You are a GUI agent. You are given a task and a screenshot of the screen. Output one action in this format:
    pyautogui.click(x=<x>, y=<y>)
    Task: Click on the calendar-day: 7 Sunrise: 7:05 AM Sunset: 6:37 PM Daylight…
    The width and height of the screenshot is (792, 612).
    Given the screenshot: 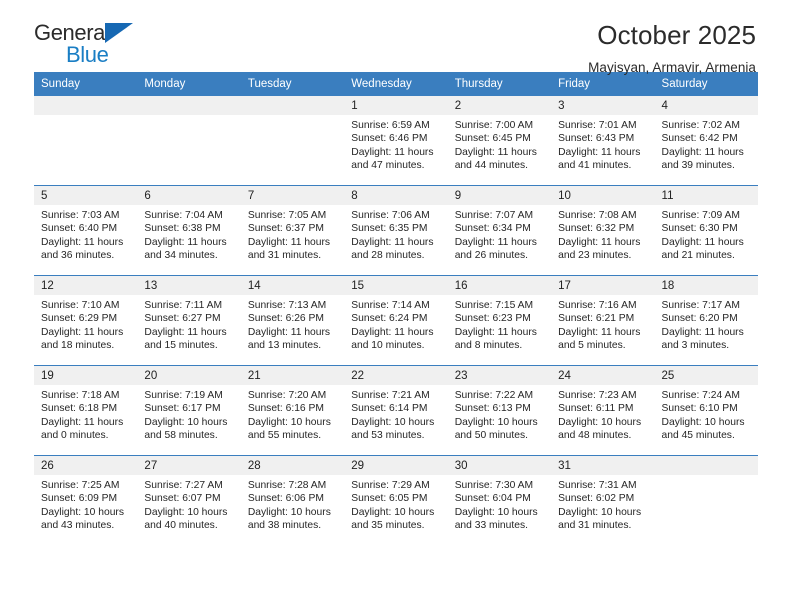 What is the action you would take?
    pyautogui.click(x=292, y=230)
    